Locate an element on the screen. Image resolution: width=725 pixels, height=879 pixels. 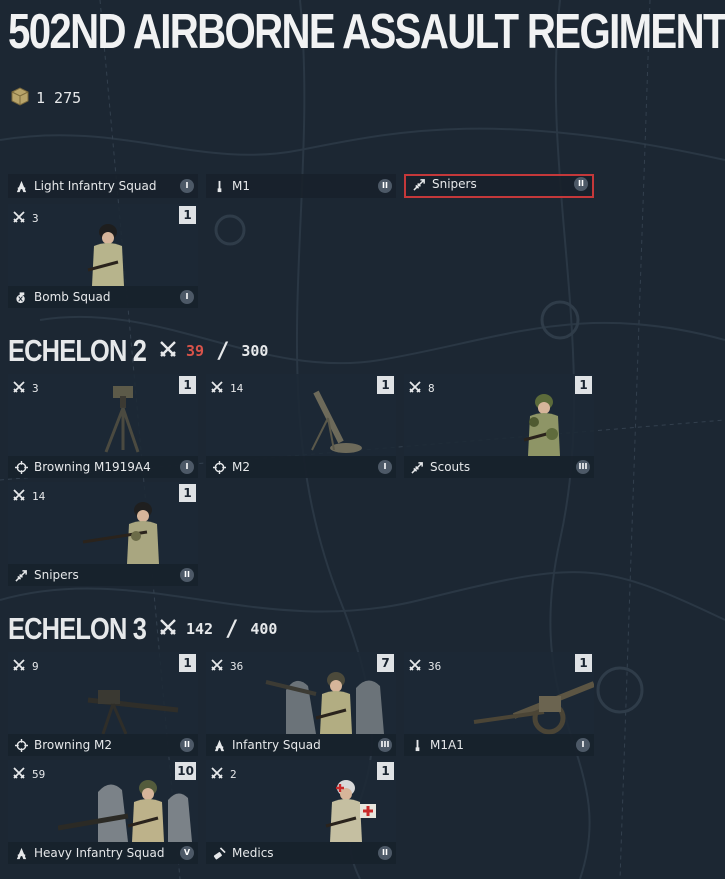
card-footer: Light Infantry Squad I is located at coordinates (103, 186).